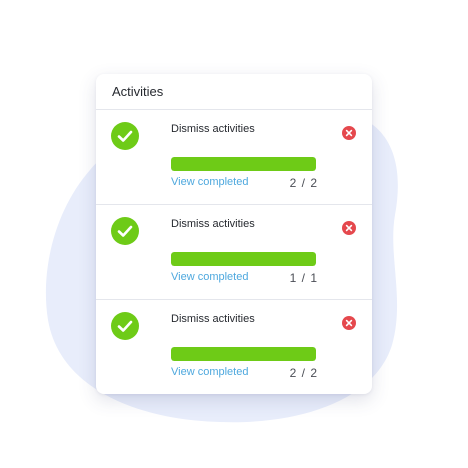  I want to click on card-title: Activities, so click(138, 91).